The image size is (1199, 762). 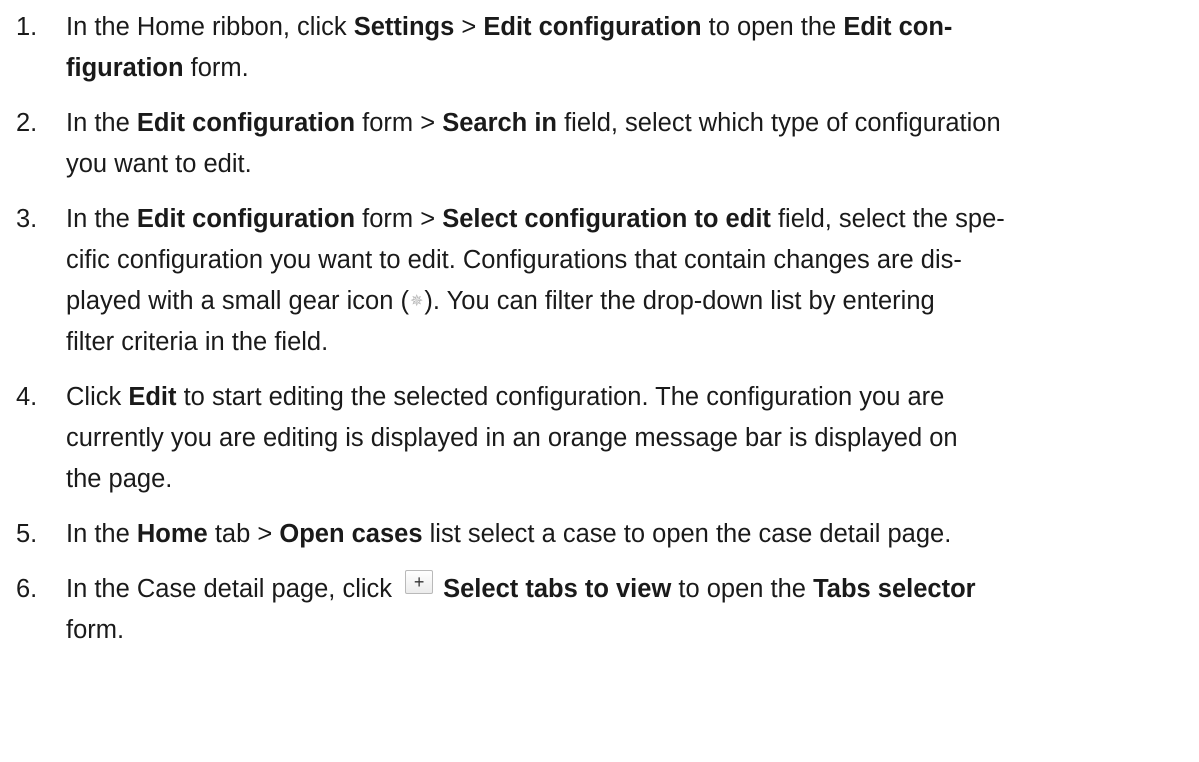 I want to click on ui-term: Edit, so click(x=152, y=397).